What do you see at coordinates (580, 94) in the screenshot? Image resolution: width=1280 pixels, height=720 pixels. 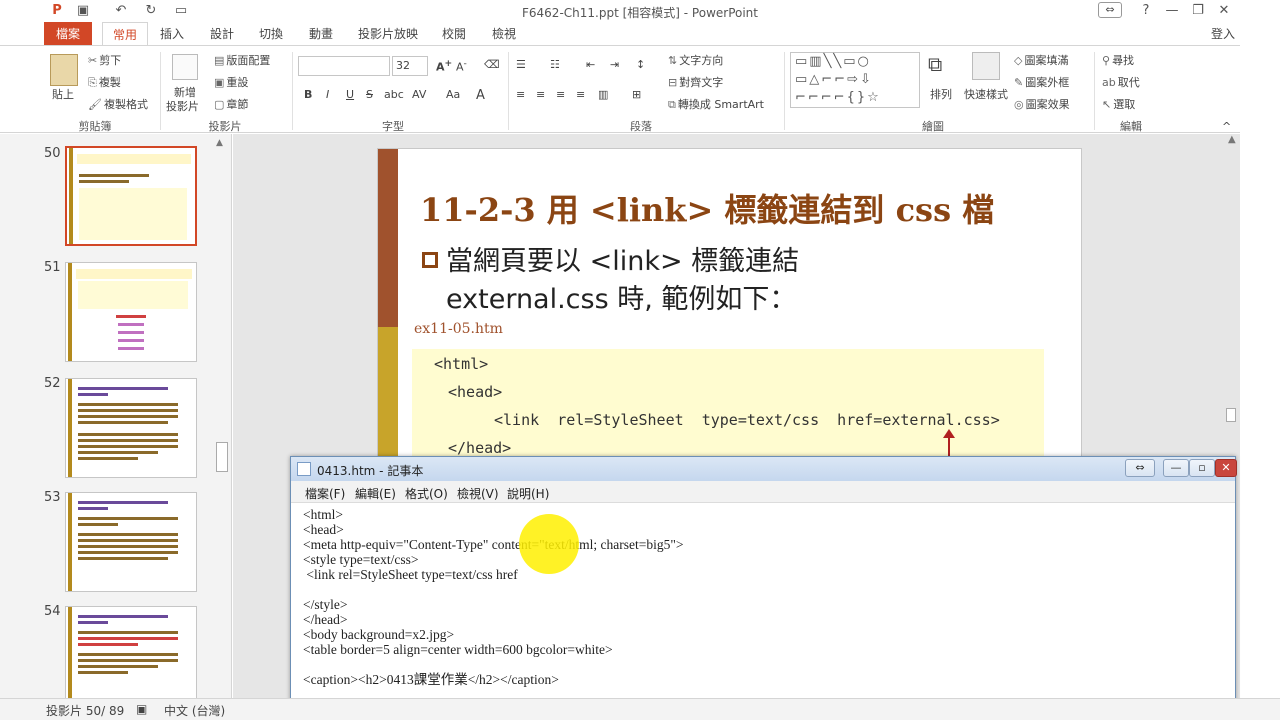 I see `justify-icon: ≡` at bounding box center [580, 94].